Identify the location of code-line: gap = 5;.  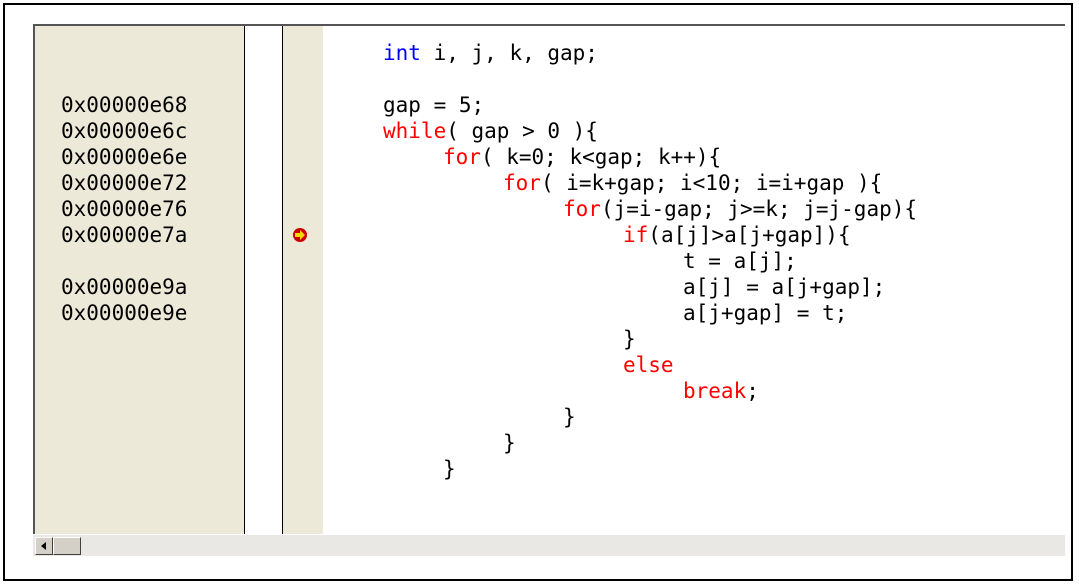
(433, 105).